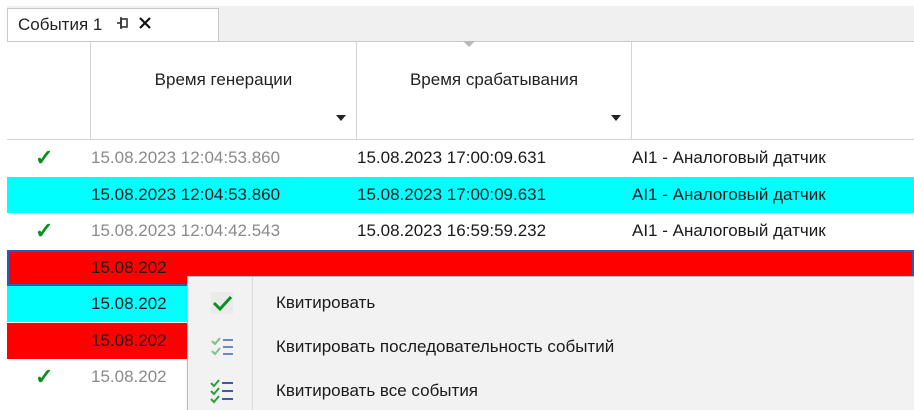  I want to click on sort-indicator-icon, so click(469, 44).